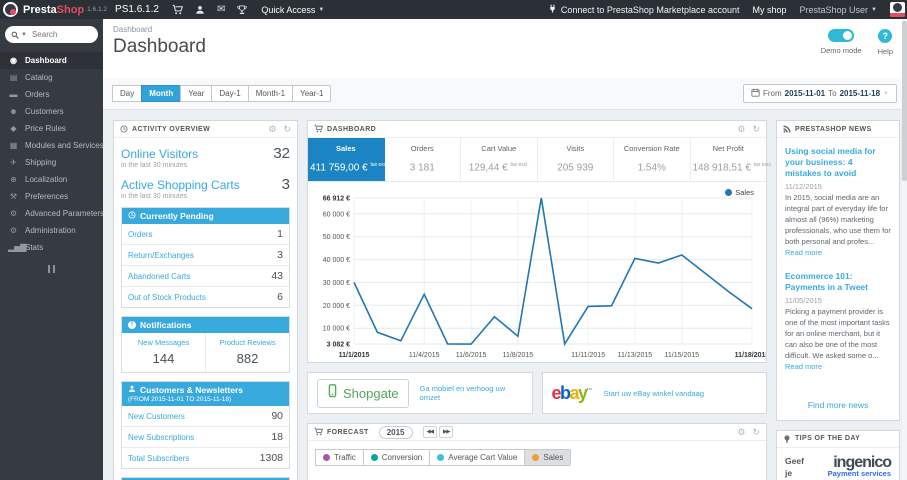 The image size is (907, 480). What do you see at coordinates (51, 162) in the screenshot?
I see `sidebar-item: ✈ Shipping` at bounding box center [51, 162].